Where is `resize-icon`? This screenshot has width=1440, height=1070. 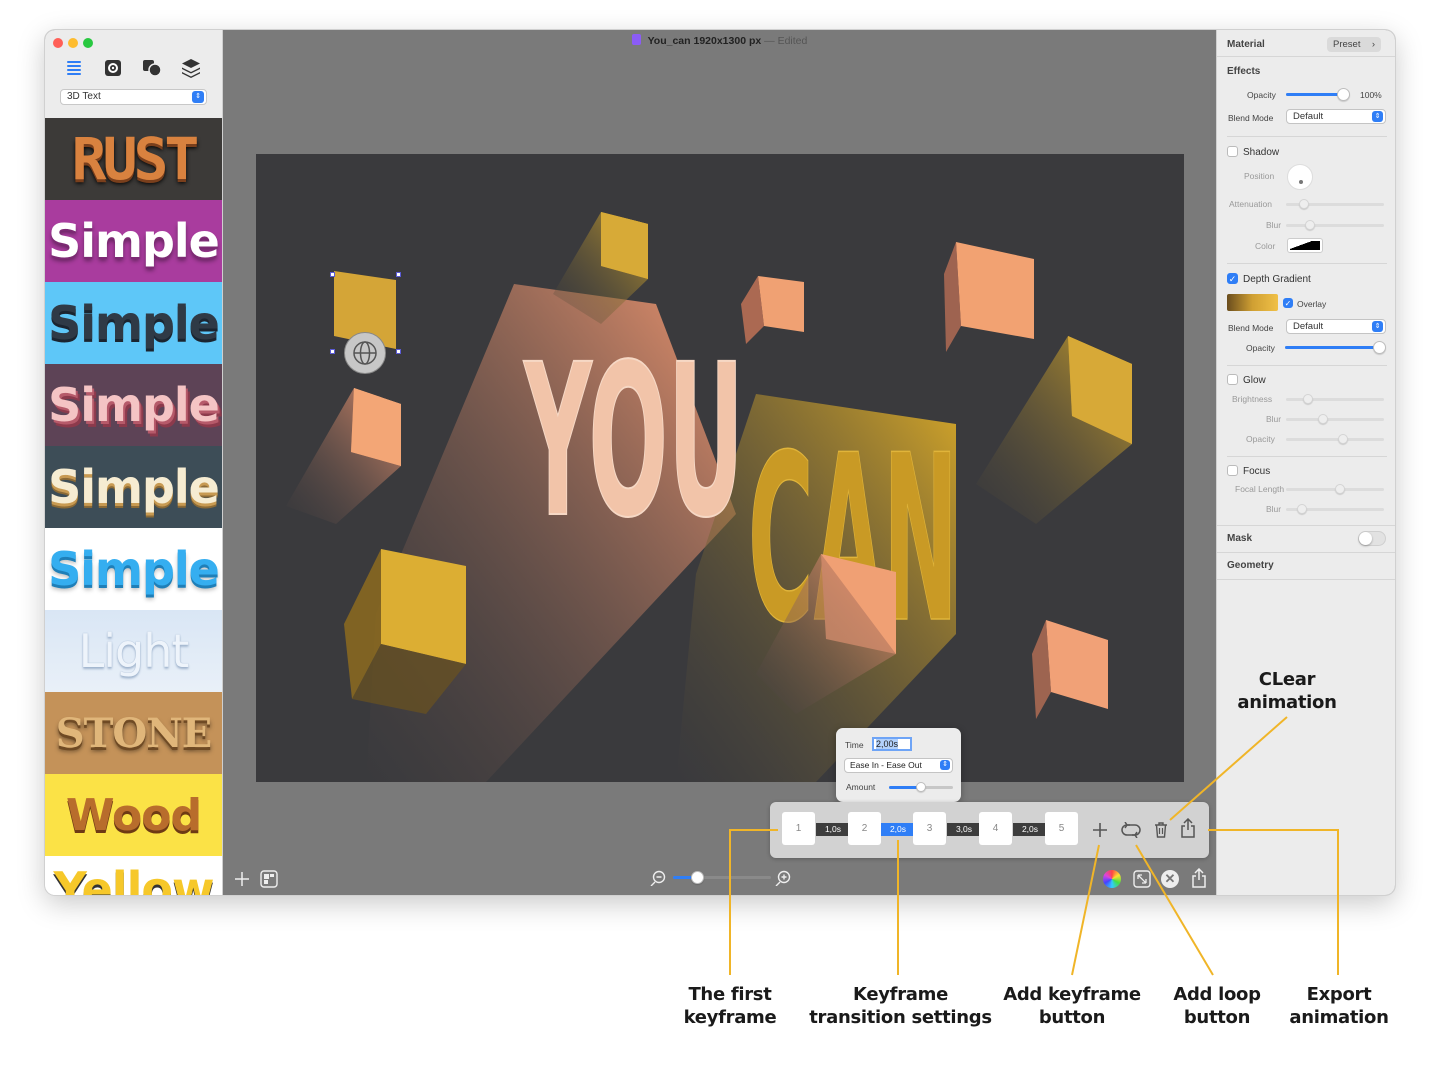
resize-icon is located at coordinates (1142, 879).